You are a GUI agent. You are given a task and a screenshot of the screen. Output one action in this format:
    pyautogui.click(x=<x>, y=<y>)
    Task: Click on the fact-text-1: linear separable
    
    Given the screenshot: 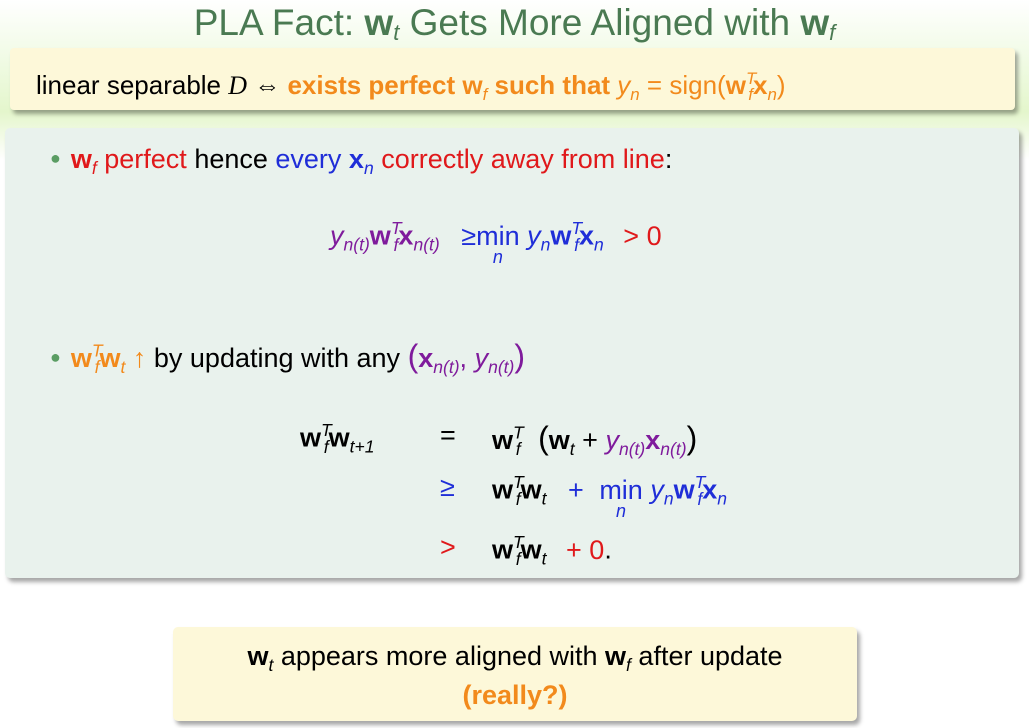 What is the action you would take?
    pyautogui.click(x=132, y=85)
    